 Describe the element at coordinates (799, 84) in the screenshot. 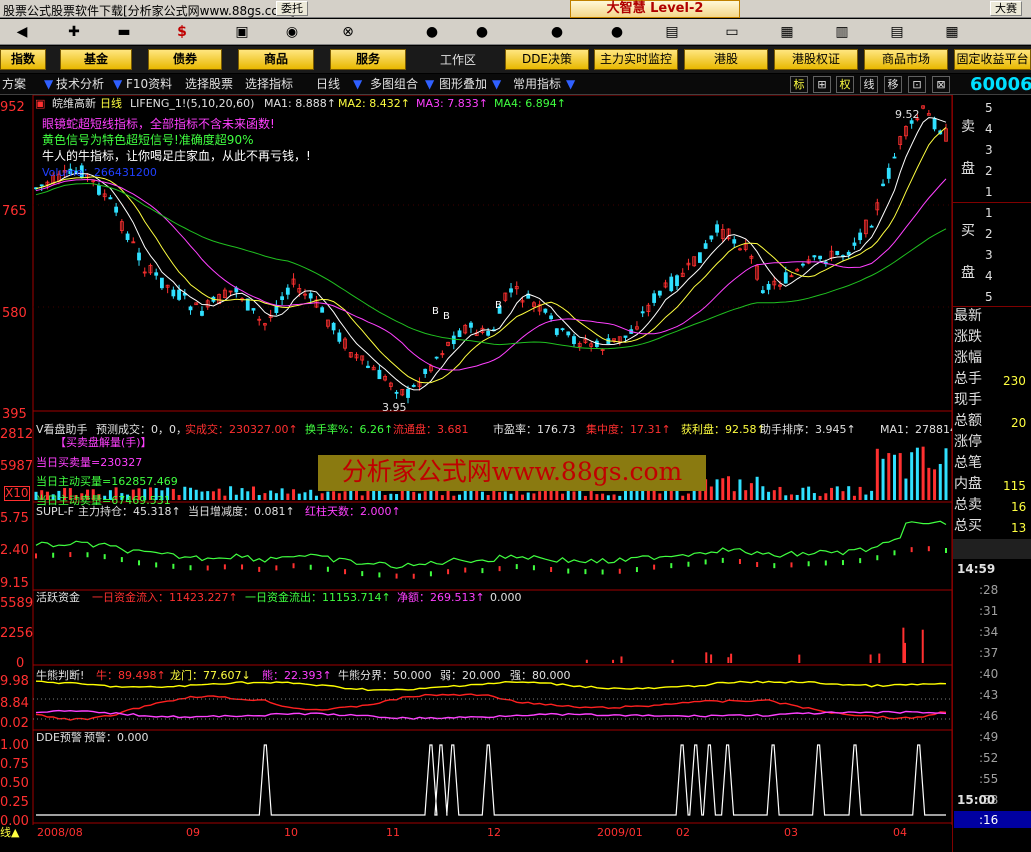

I see `tb-mark-square: 标` at that location.